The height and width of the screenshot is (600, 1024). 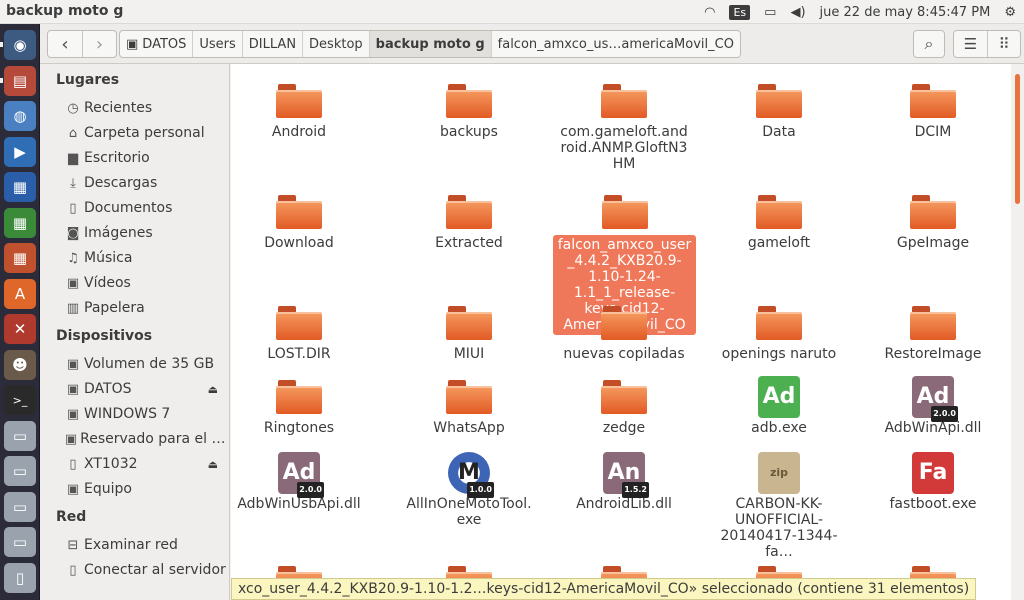 What do you see at coordinates (740, 12) in the screenshot?
I see `keyboard-layout-indicator: Es` at bounding box center [740, 12].